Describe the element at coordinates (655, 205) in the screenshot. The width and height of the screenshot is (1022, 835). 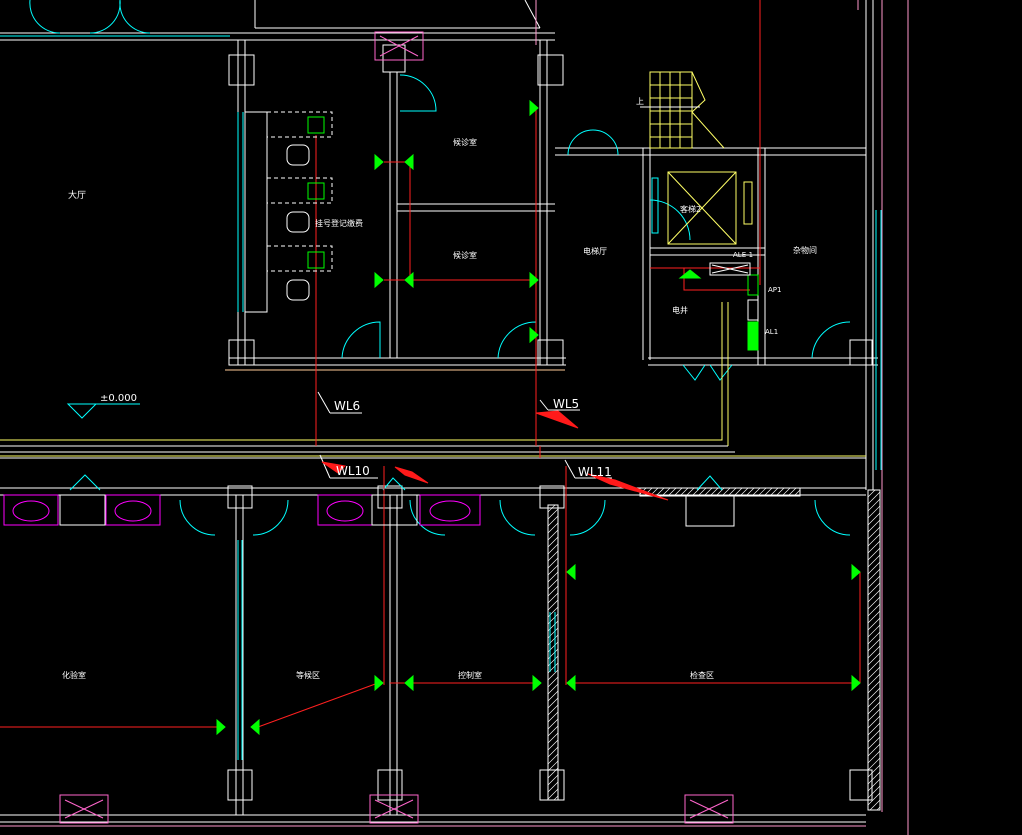
I see `elevator-shaft-cyan` at that location.